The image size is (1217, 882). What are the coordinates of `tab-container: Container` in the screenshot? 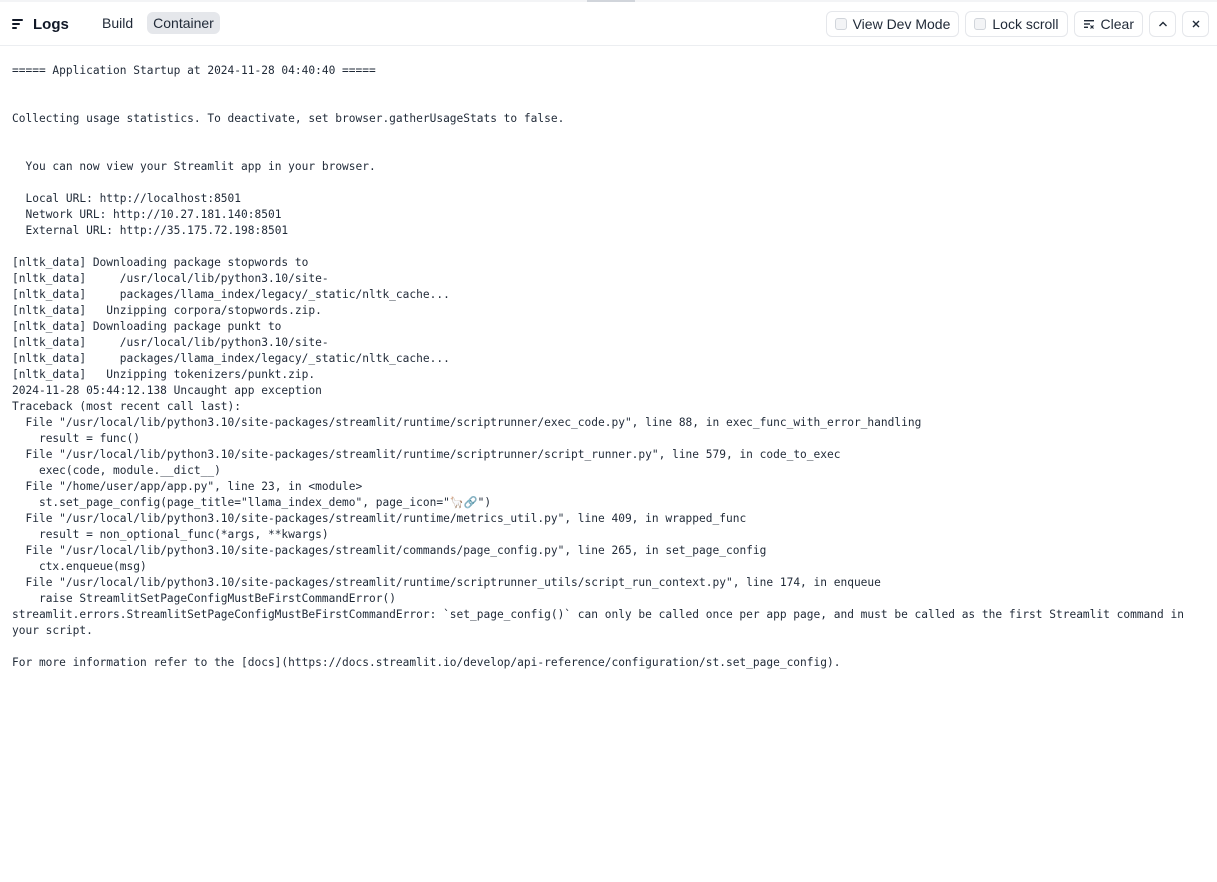 It's located at (183, 23).